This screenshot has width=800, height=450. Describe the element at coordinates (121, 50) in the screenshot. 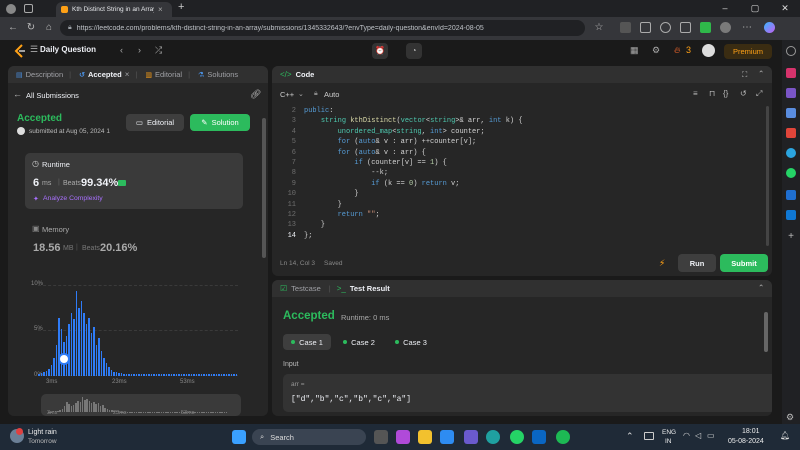

I see `prev-problem-icon: ‹` at that location.